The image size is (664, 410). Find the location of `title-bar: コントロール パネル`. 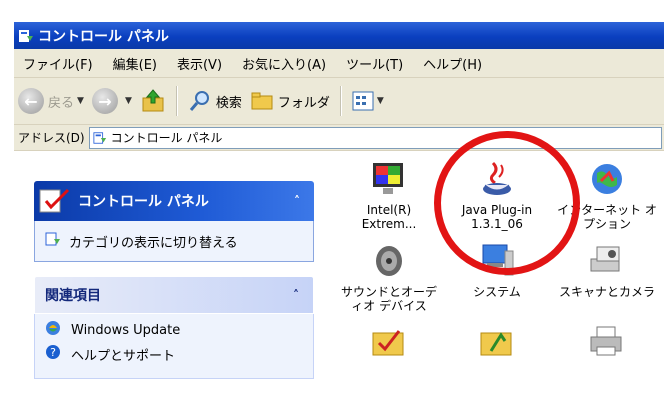

title-bar: コントロール パネル is located at coordinates (339, 35).